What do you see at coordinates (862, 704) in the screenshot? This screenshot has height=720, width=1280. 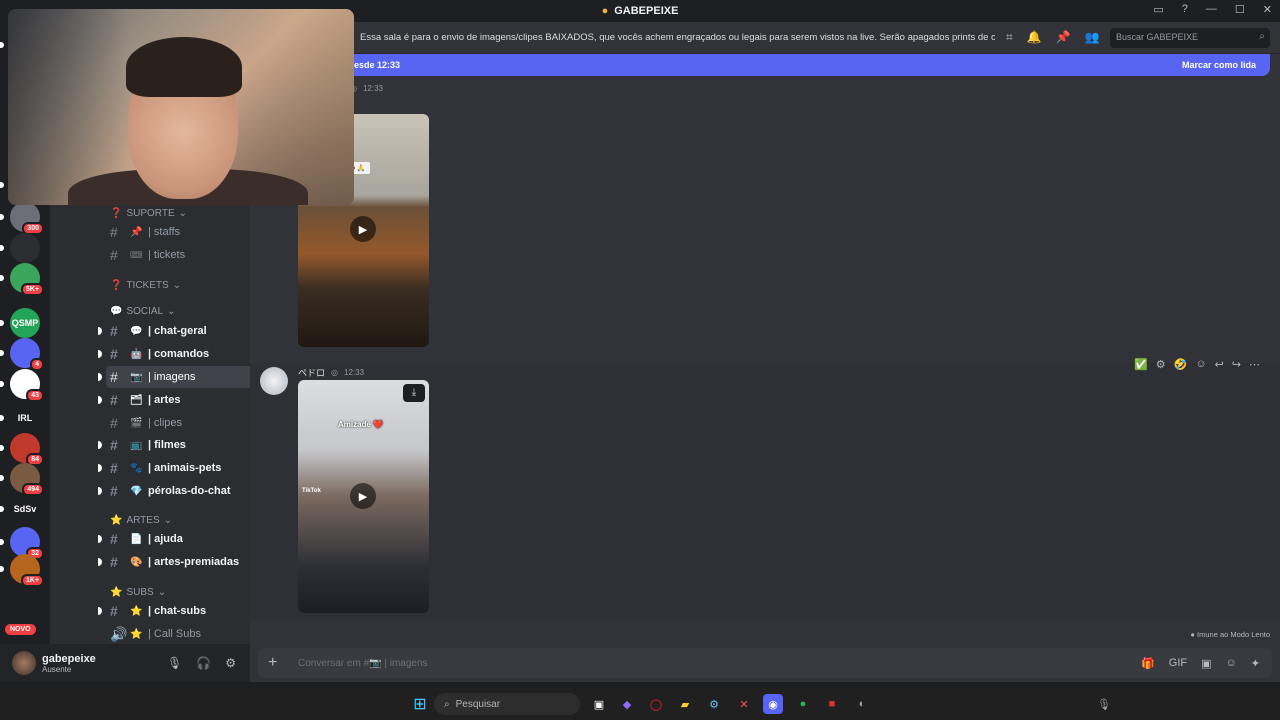 I see `app-icon-2: ◐` at bounding box center [862, 704].